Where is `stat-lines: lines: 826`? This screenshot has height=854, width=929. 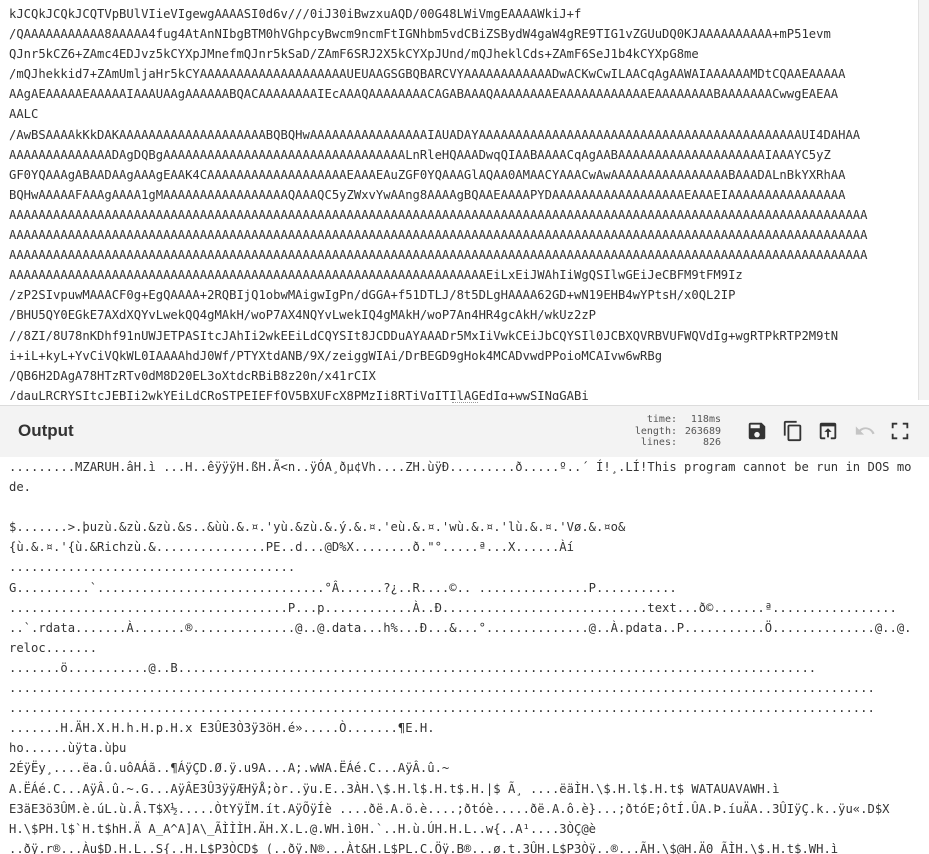 stat-lines: lines: 826 is located at coordinates (670, 443).